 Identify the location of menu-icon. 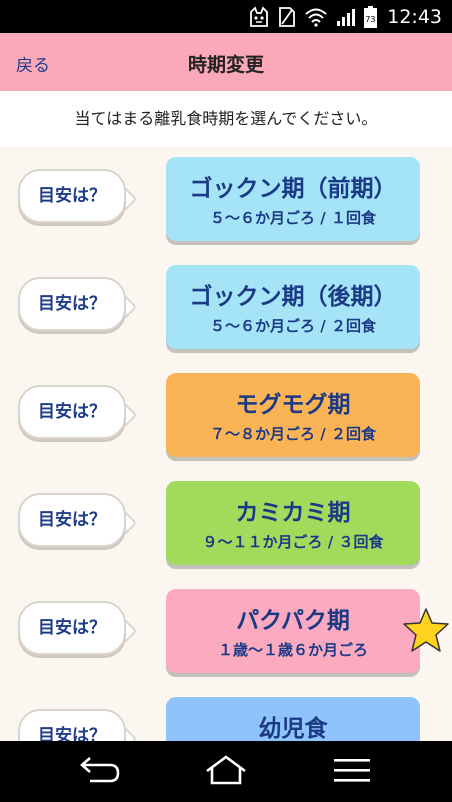
(352, 771).